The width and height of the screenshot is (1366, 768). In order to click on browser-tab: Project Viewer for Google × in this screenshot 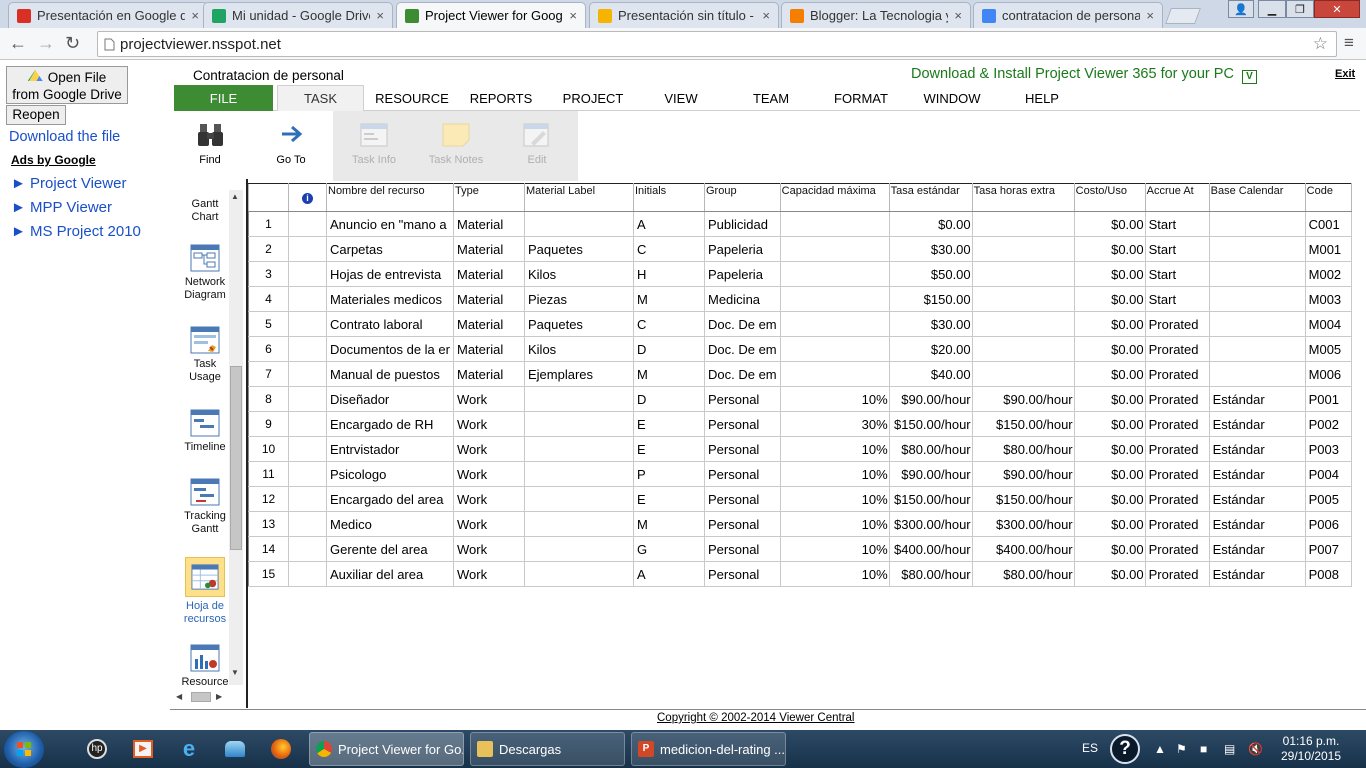, I will do `click(491, 15)`.